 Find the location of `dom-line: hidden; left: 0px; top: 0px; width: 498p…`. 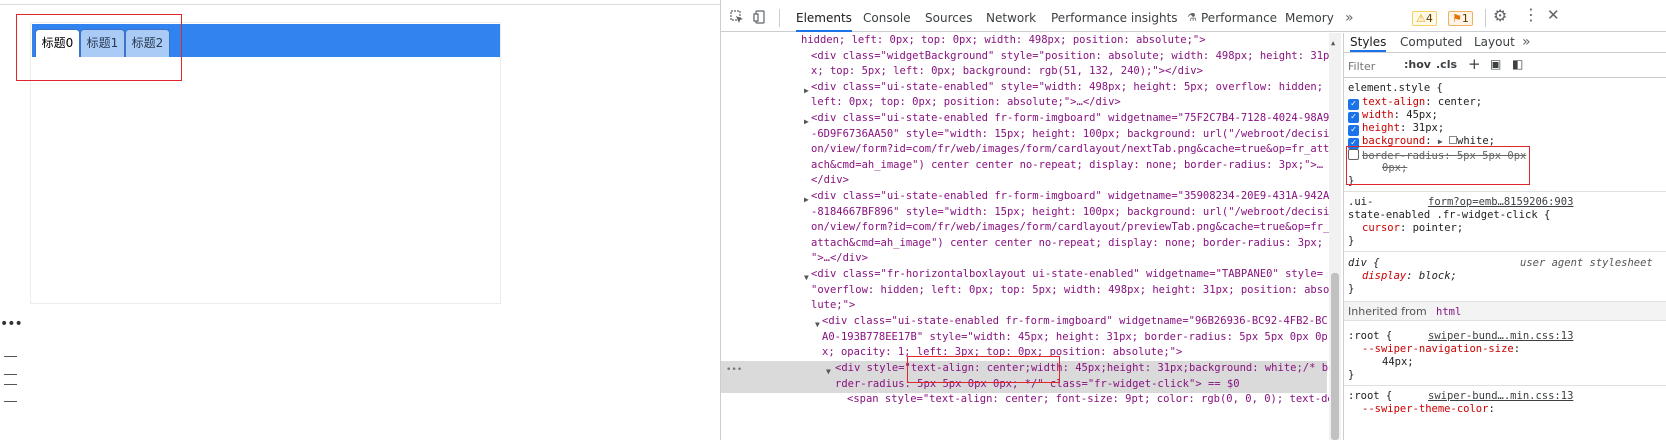

dom-line: hidden; left: 0px; top: 0px; width: 498p… is located at coordinates (1003, 41).